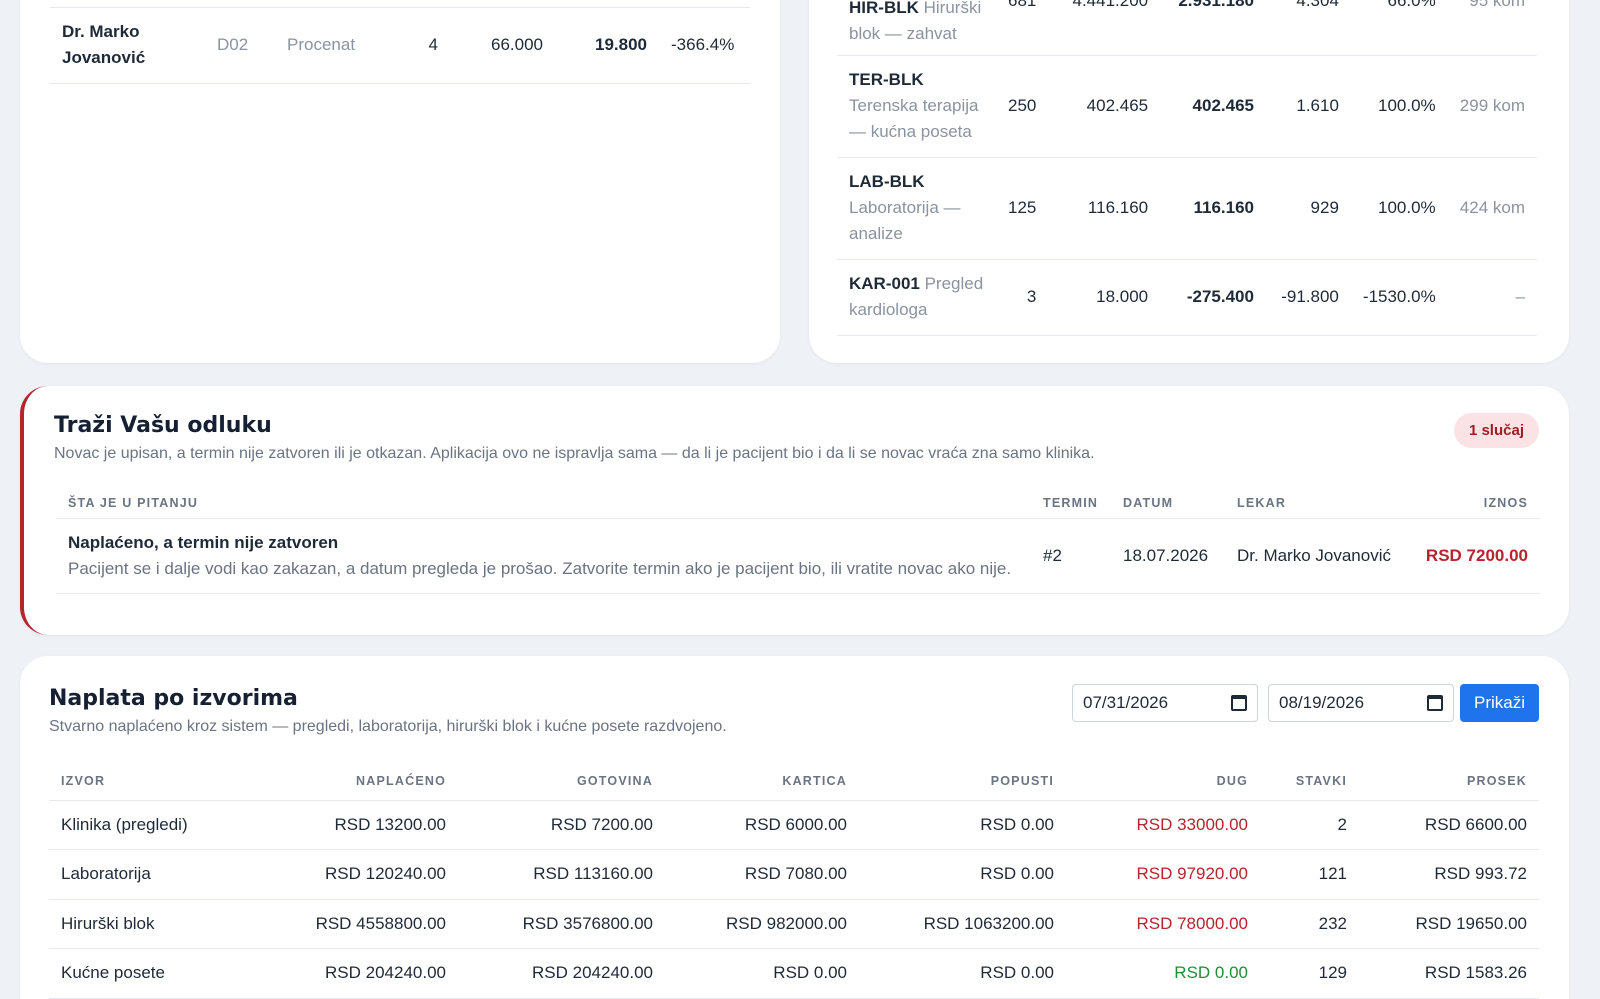 Image resolution: width=1600 pixels, height=999 pixels. What do you see at coordinates (1309, 973) in the screenshot?
I see `items-value: 129` at bounding box center [1309, 973].